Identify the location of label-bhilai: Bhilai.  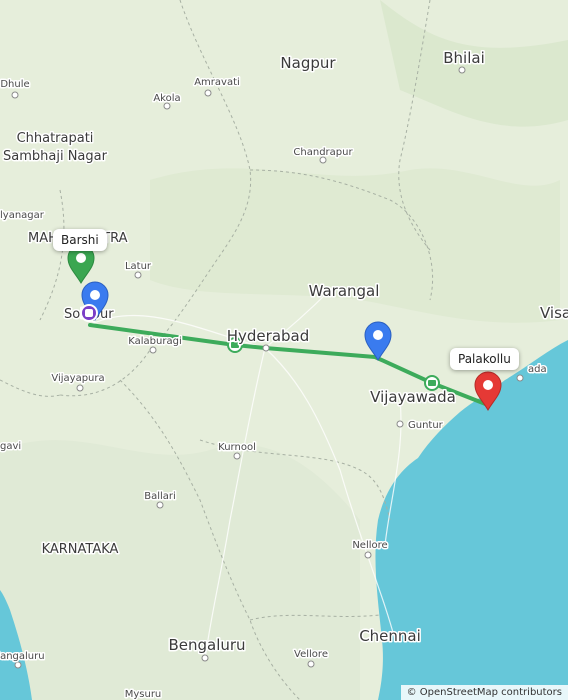
(464, 58).